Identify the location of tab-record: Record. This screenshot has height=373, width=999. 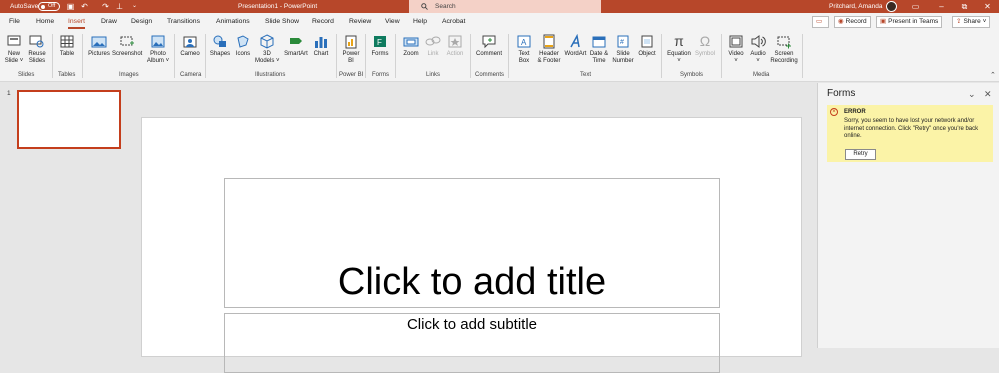
(323, 21).